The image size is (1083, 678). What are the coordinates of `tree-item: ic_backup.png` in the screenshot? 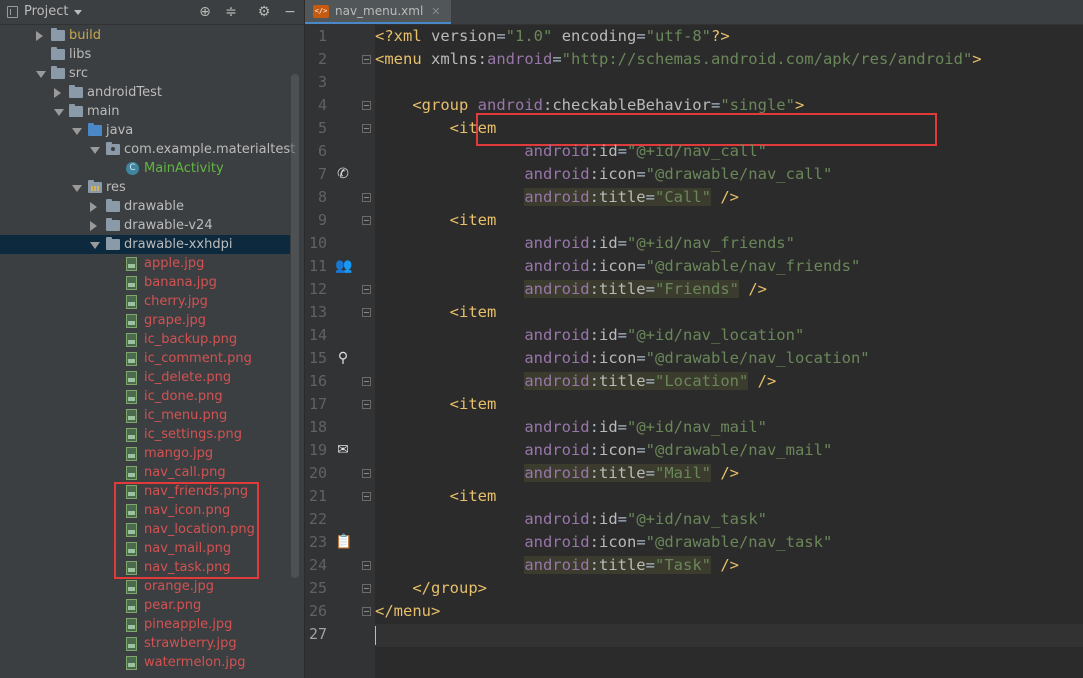 It's located at (145, 339).